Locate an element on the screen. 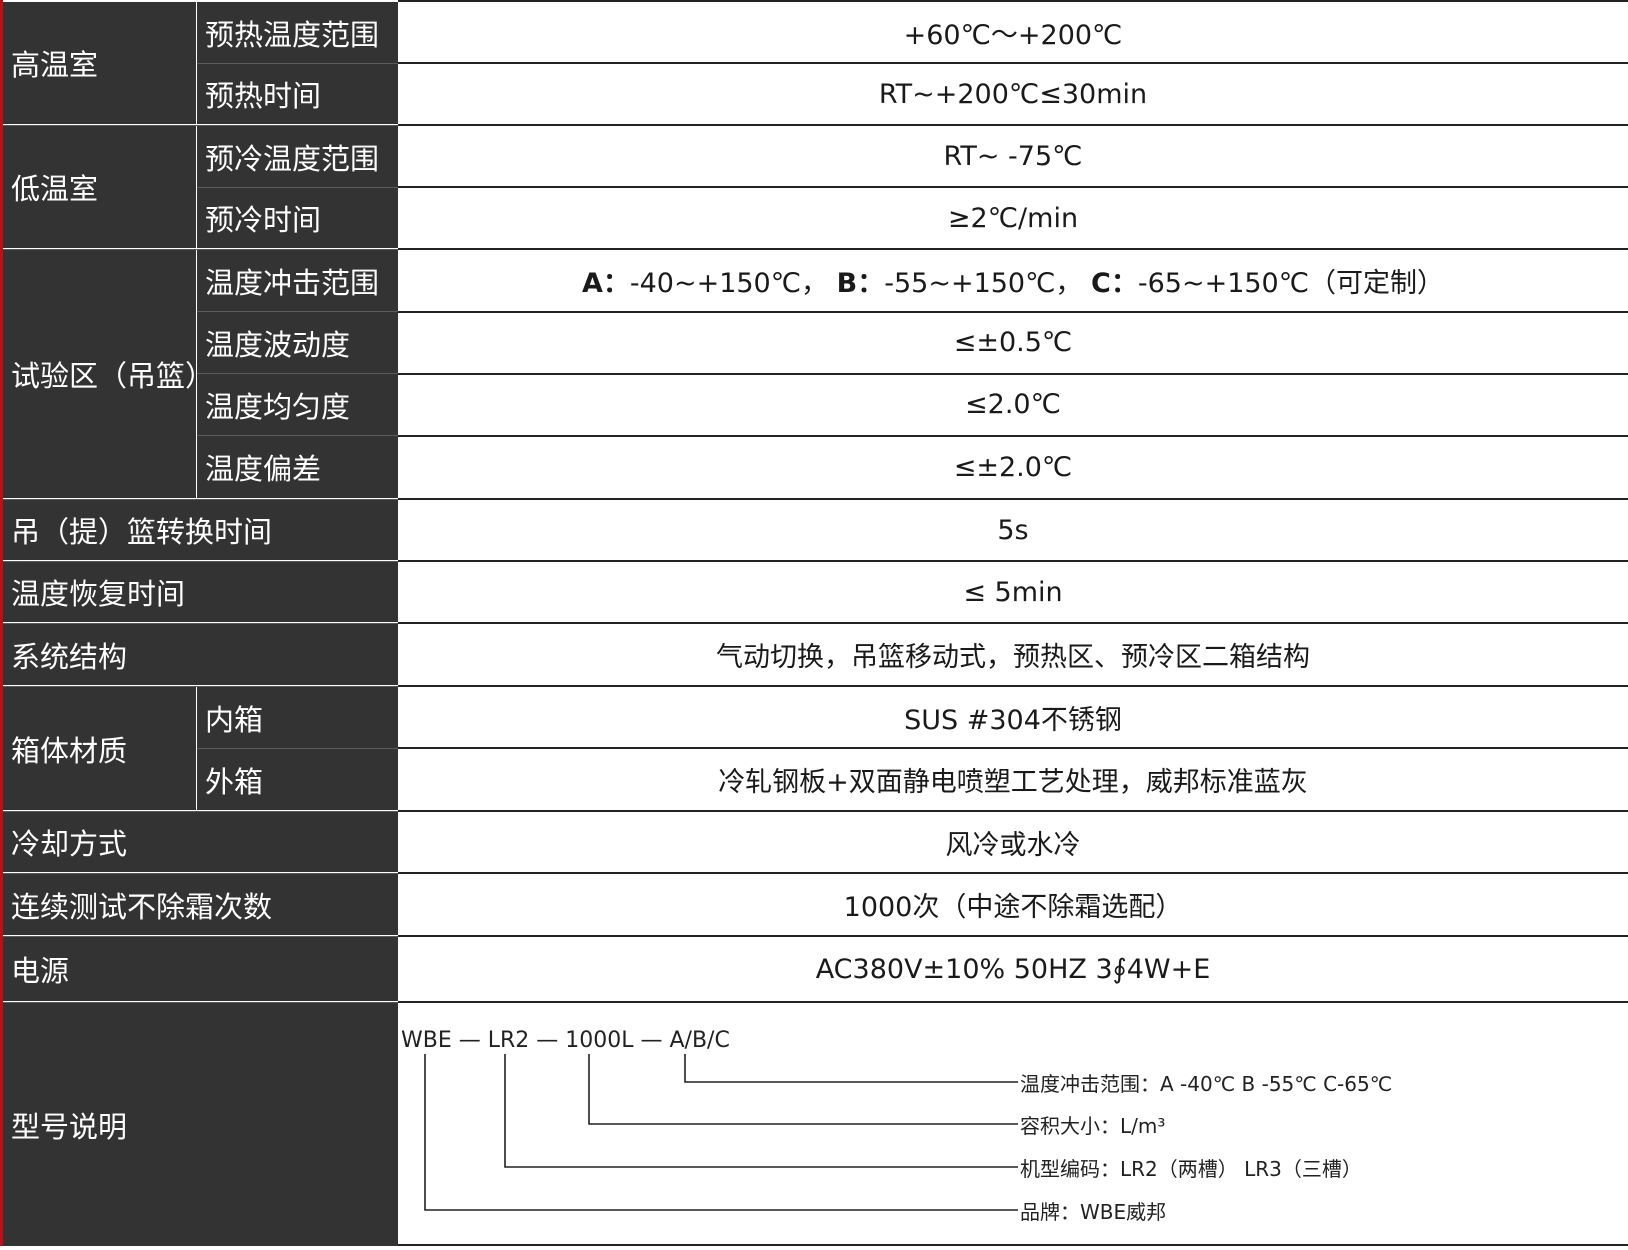  value-system-structure: 气动切换，吊篮移动式，预热区、预冷区二箱结构 is located at coordinates (1013, 654).